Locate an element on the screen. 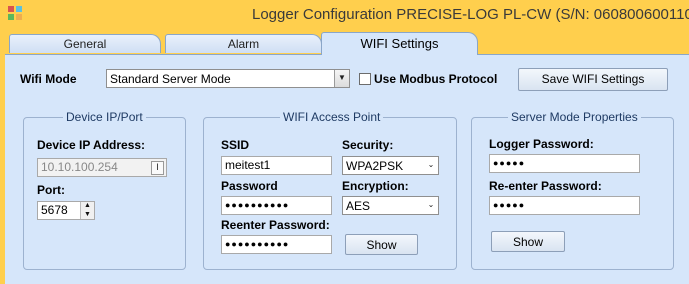 The height and width of the screenshot is (284, 689). server-group-title: Server Mode Properties is located at coordinates (574, 117).